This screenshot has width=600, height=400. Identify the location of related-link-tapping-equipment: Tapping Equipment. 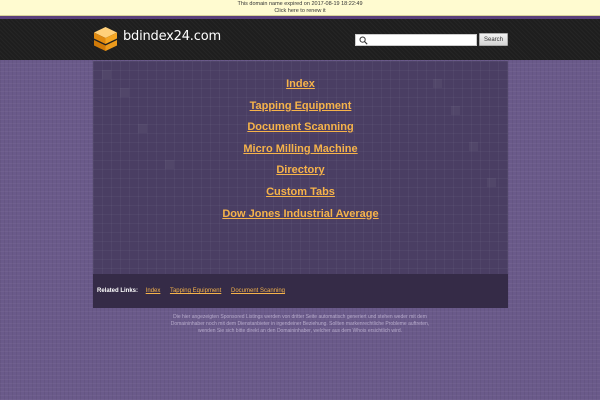
(195, 291).